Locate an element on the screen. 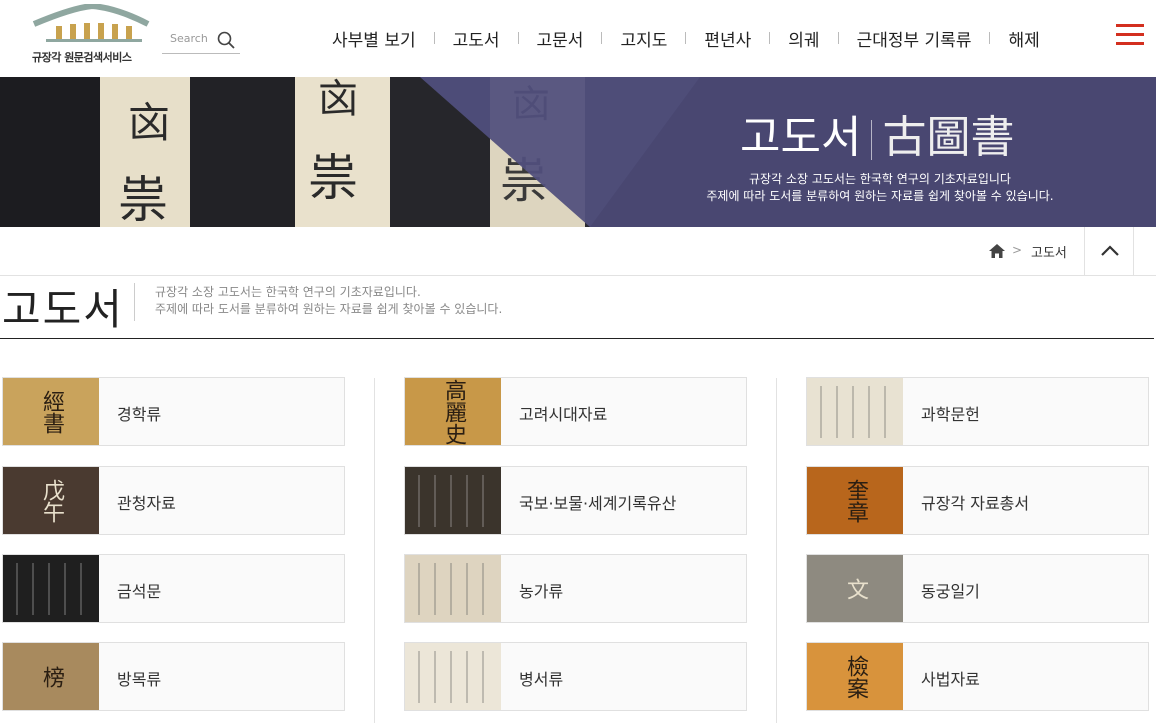  category-thumbnail: 經書 is located at coordinates (51, 411).